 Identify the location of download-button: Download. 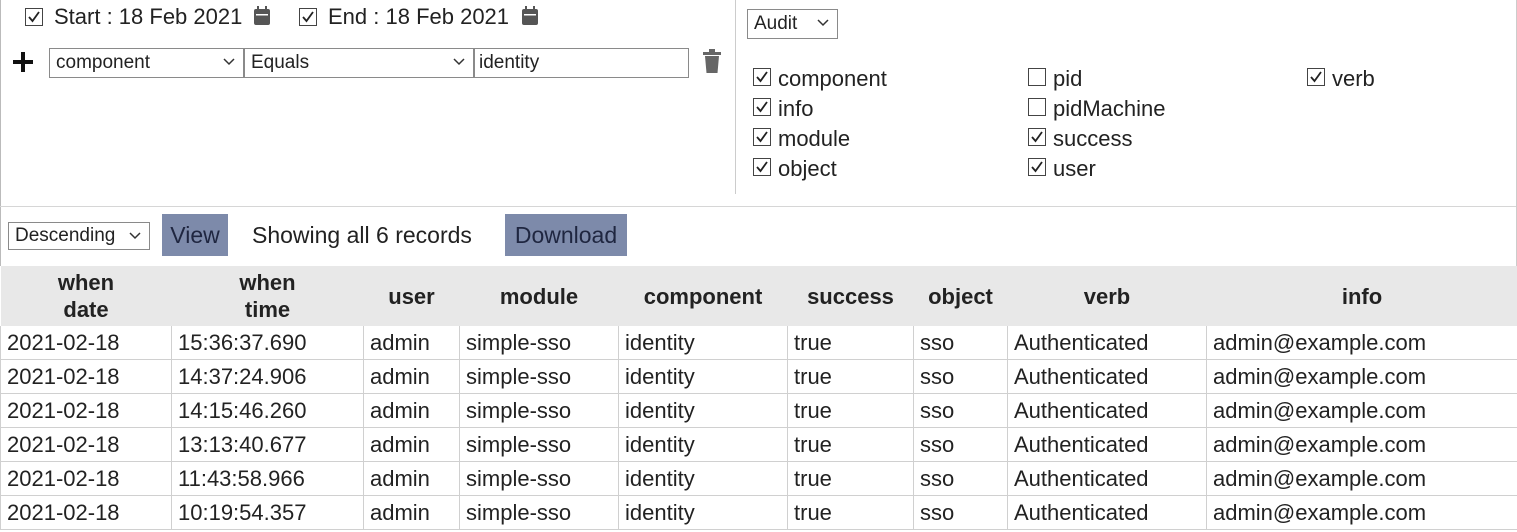
(566, 235).